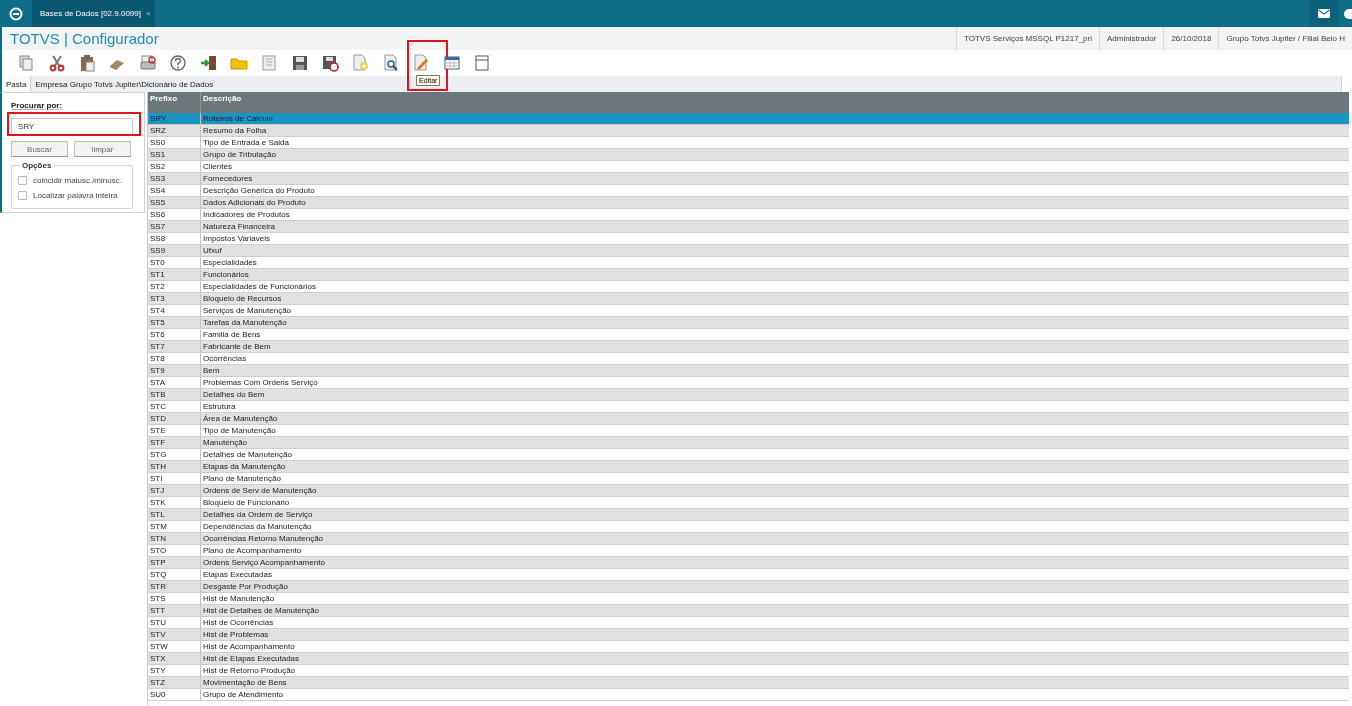 The width and height of the screenshot is (1352, 706). I want to click on table-cell-text: Hist de Detalhes de Manutenção, so click(261, 610).